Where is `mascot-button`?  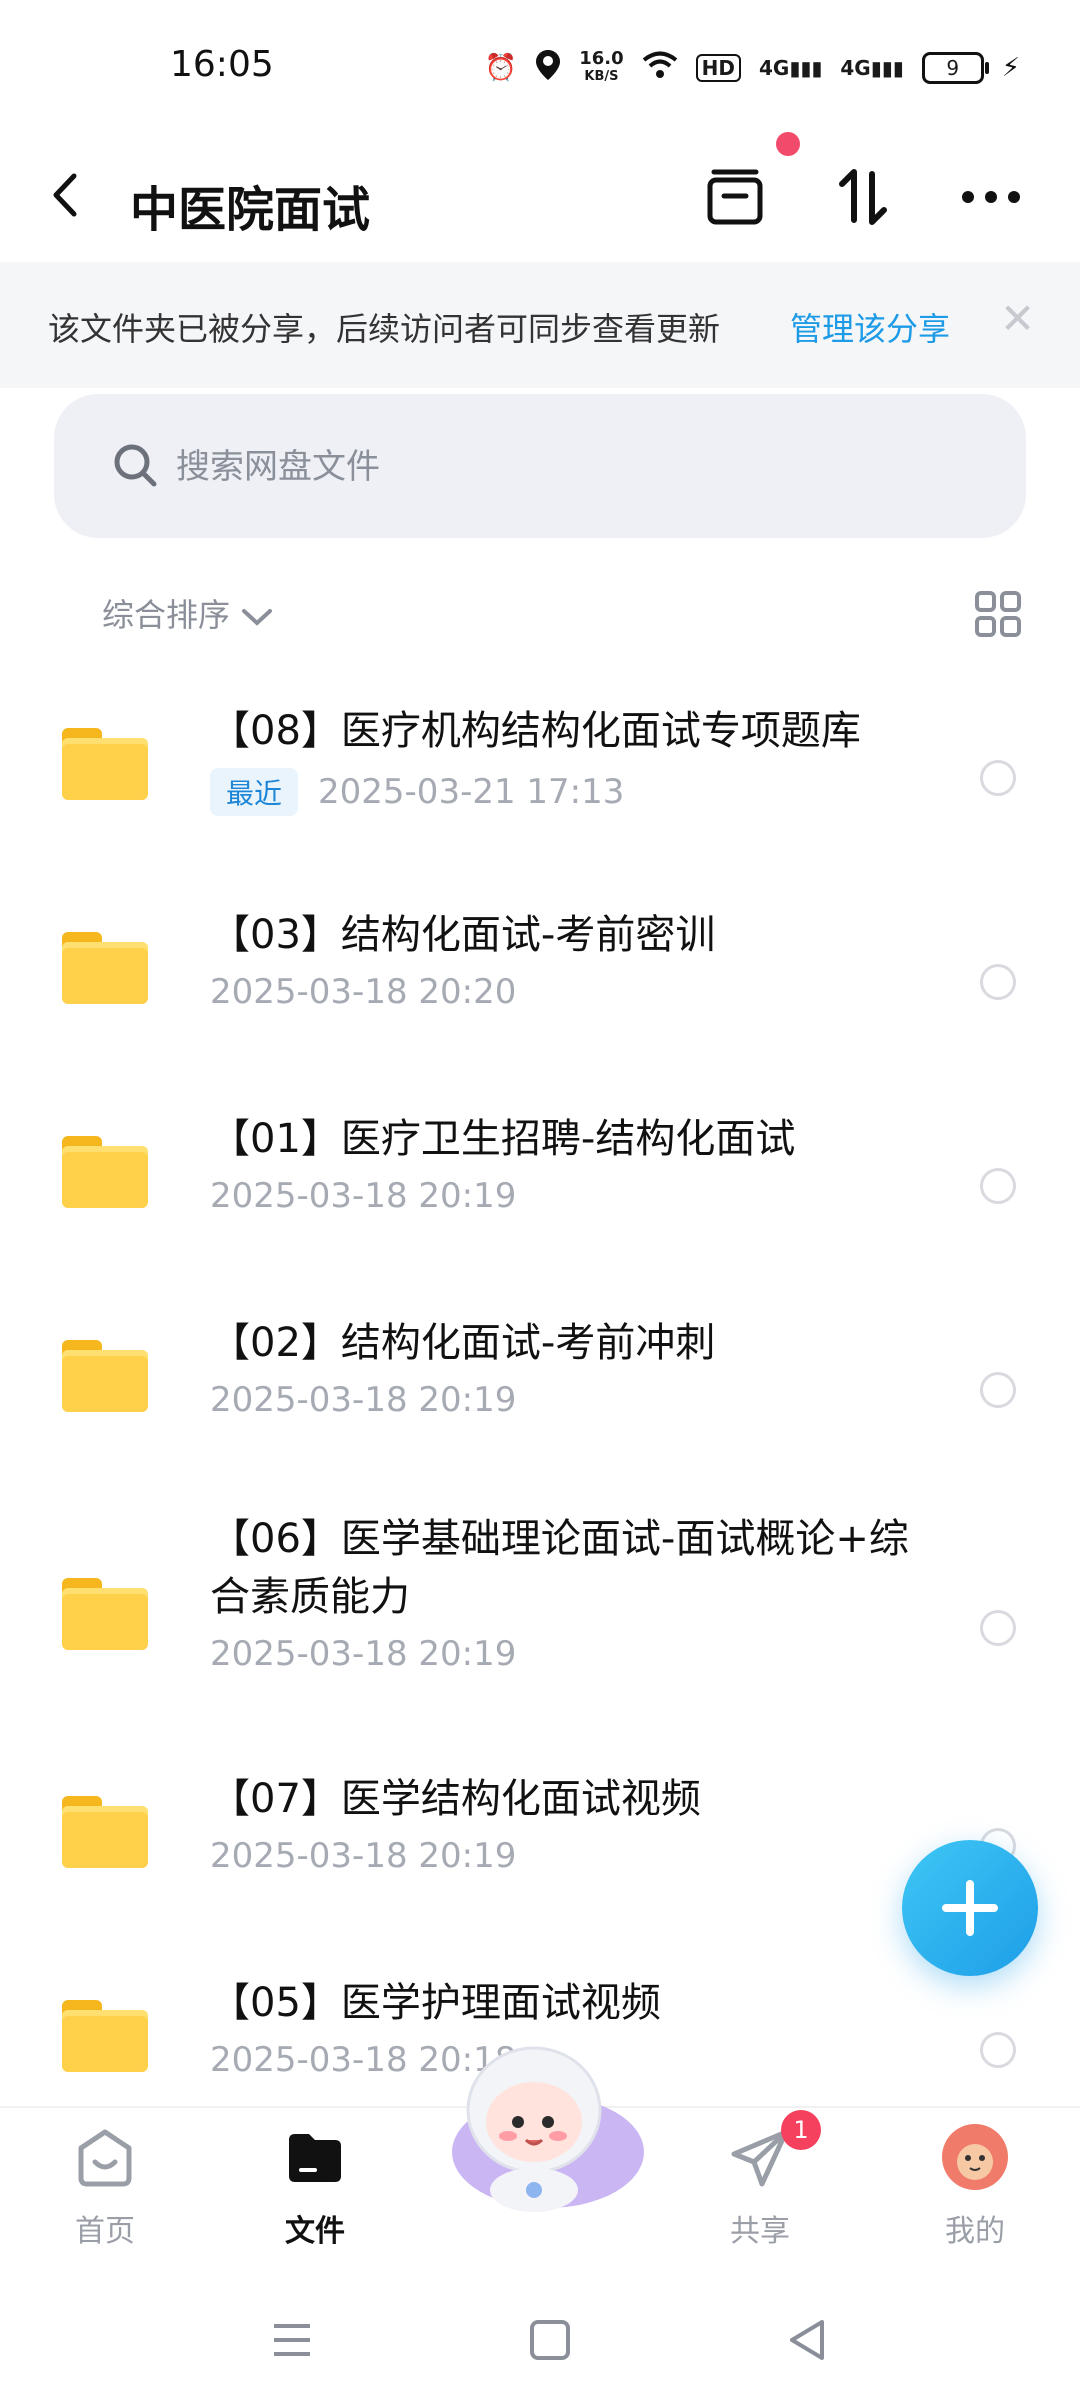
mascot-button is located at coordinates (540, 2130).